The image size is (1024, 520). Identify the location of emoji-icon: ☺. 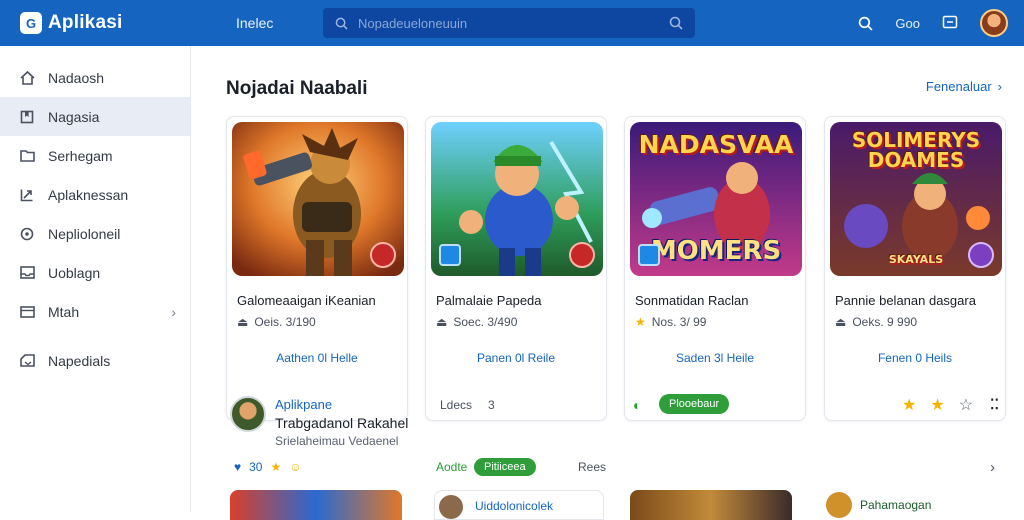
(295, 467).